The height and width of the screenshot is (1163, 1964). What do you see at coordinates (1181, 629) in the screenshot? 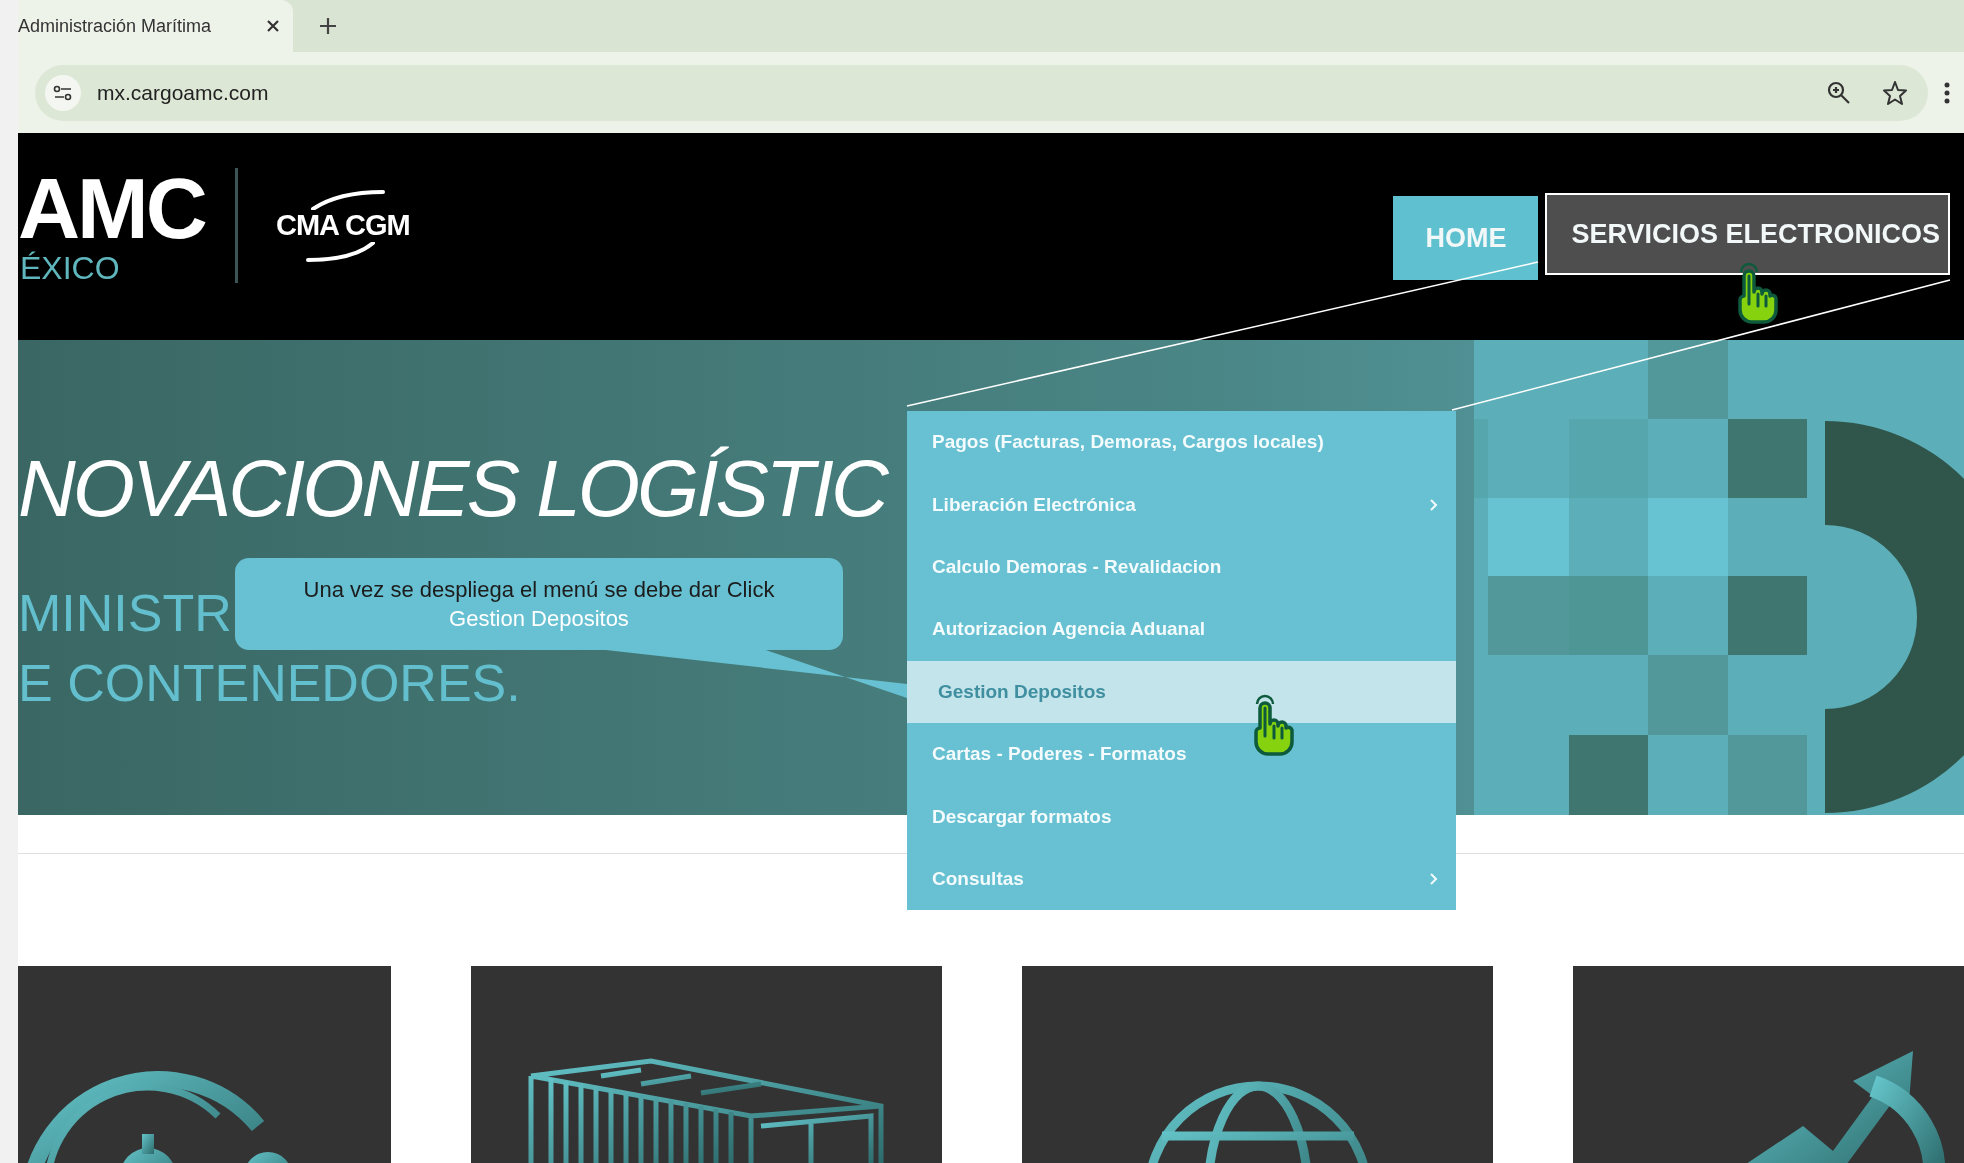
I see `menu-item: Autorizacion Agencia Aduanal` at bounding box center [1181, 629].